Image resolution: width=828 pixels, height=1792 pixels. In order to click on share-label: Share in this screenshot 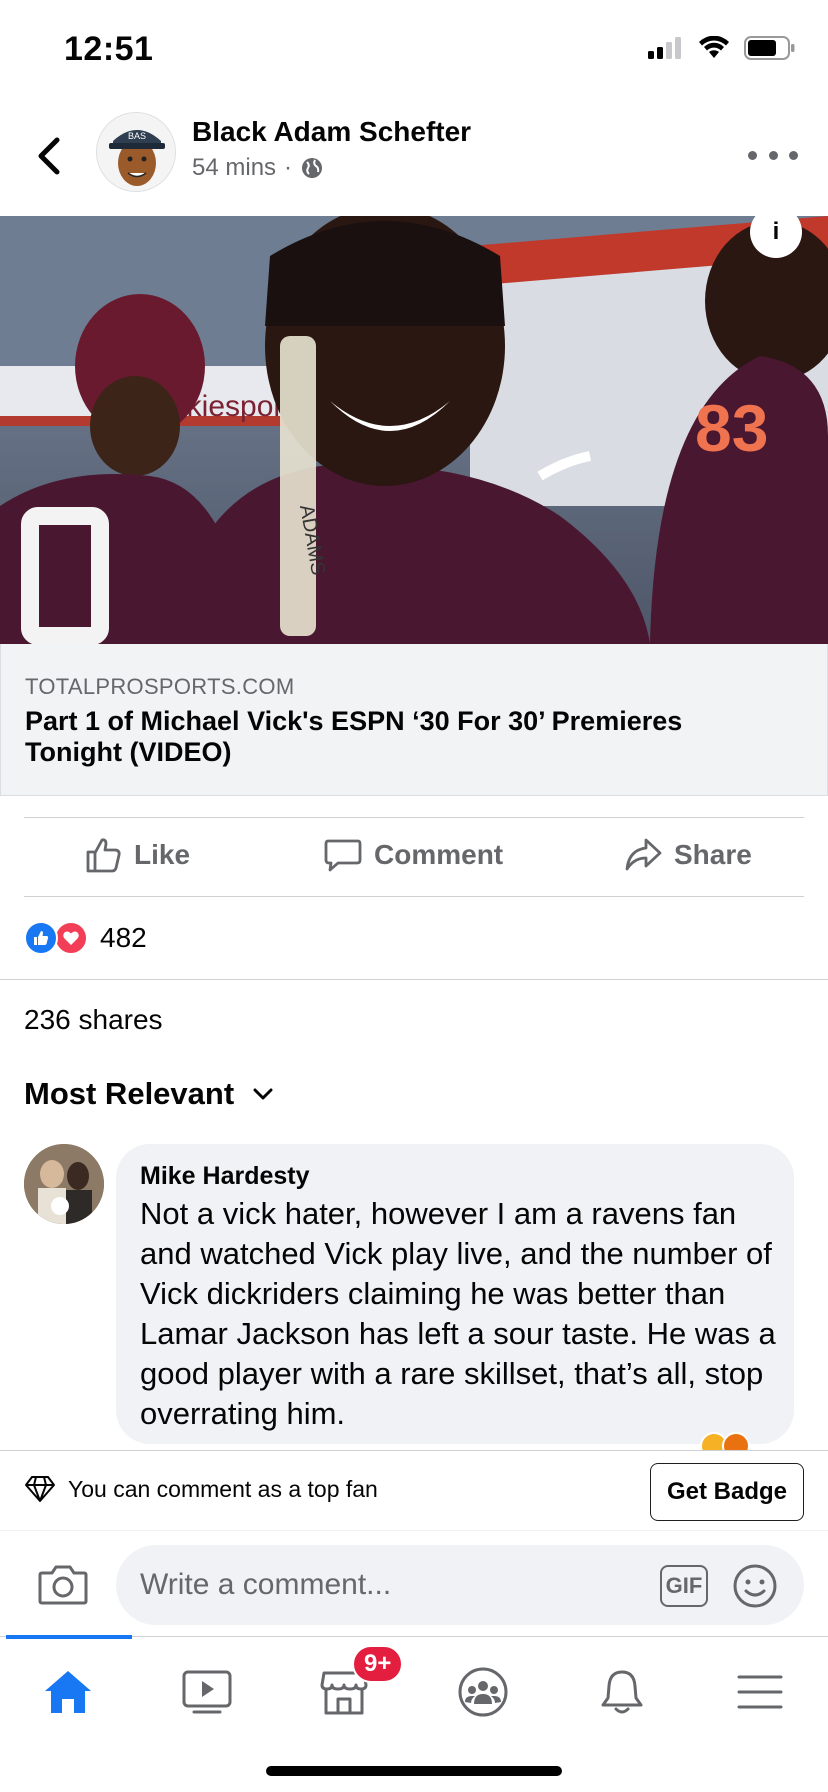, I will do `click(713, 854)`.